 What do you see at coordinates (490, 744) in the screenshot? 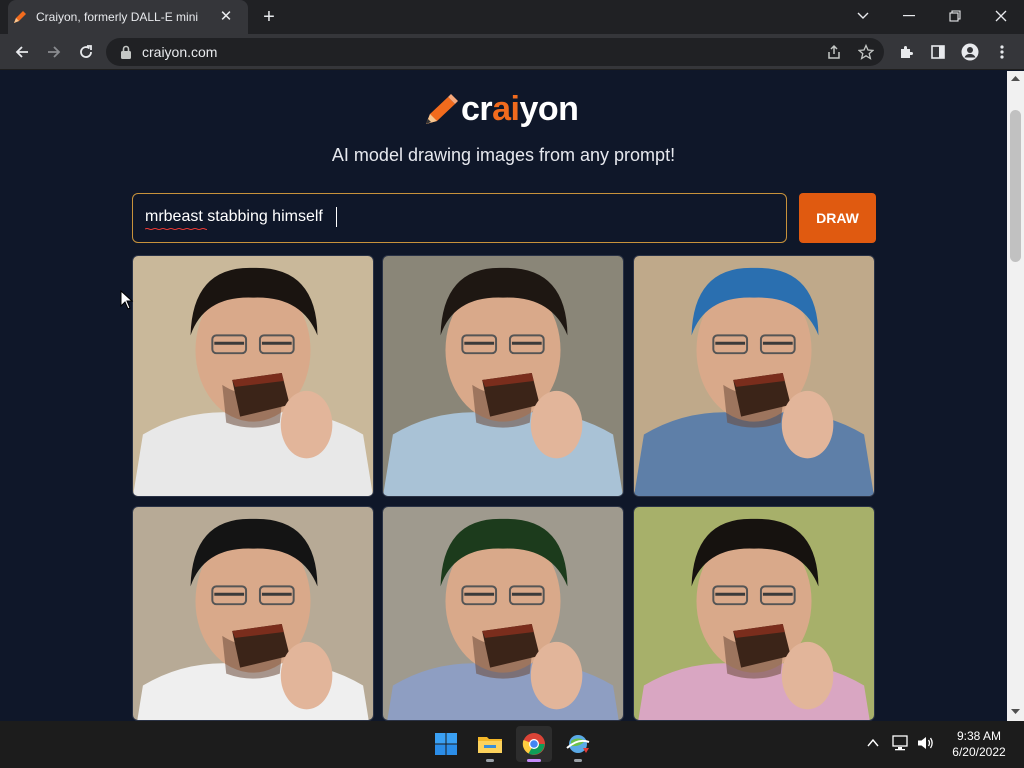
I see `file-explorer-icon` at bounding box center [490, 744].